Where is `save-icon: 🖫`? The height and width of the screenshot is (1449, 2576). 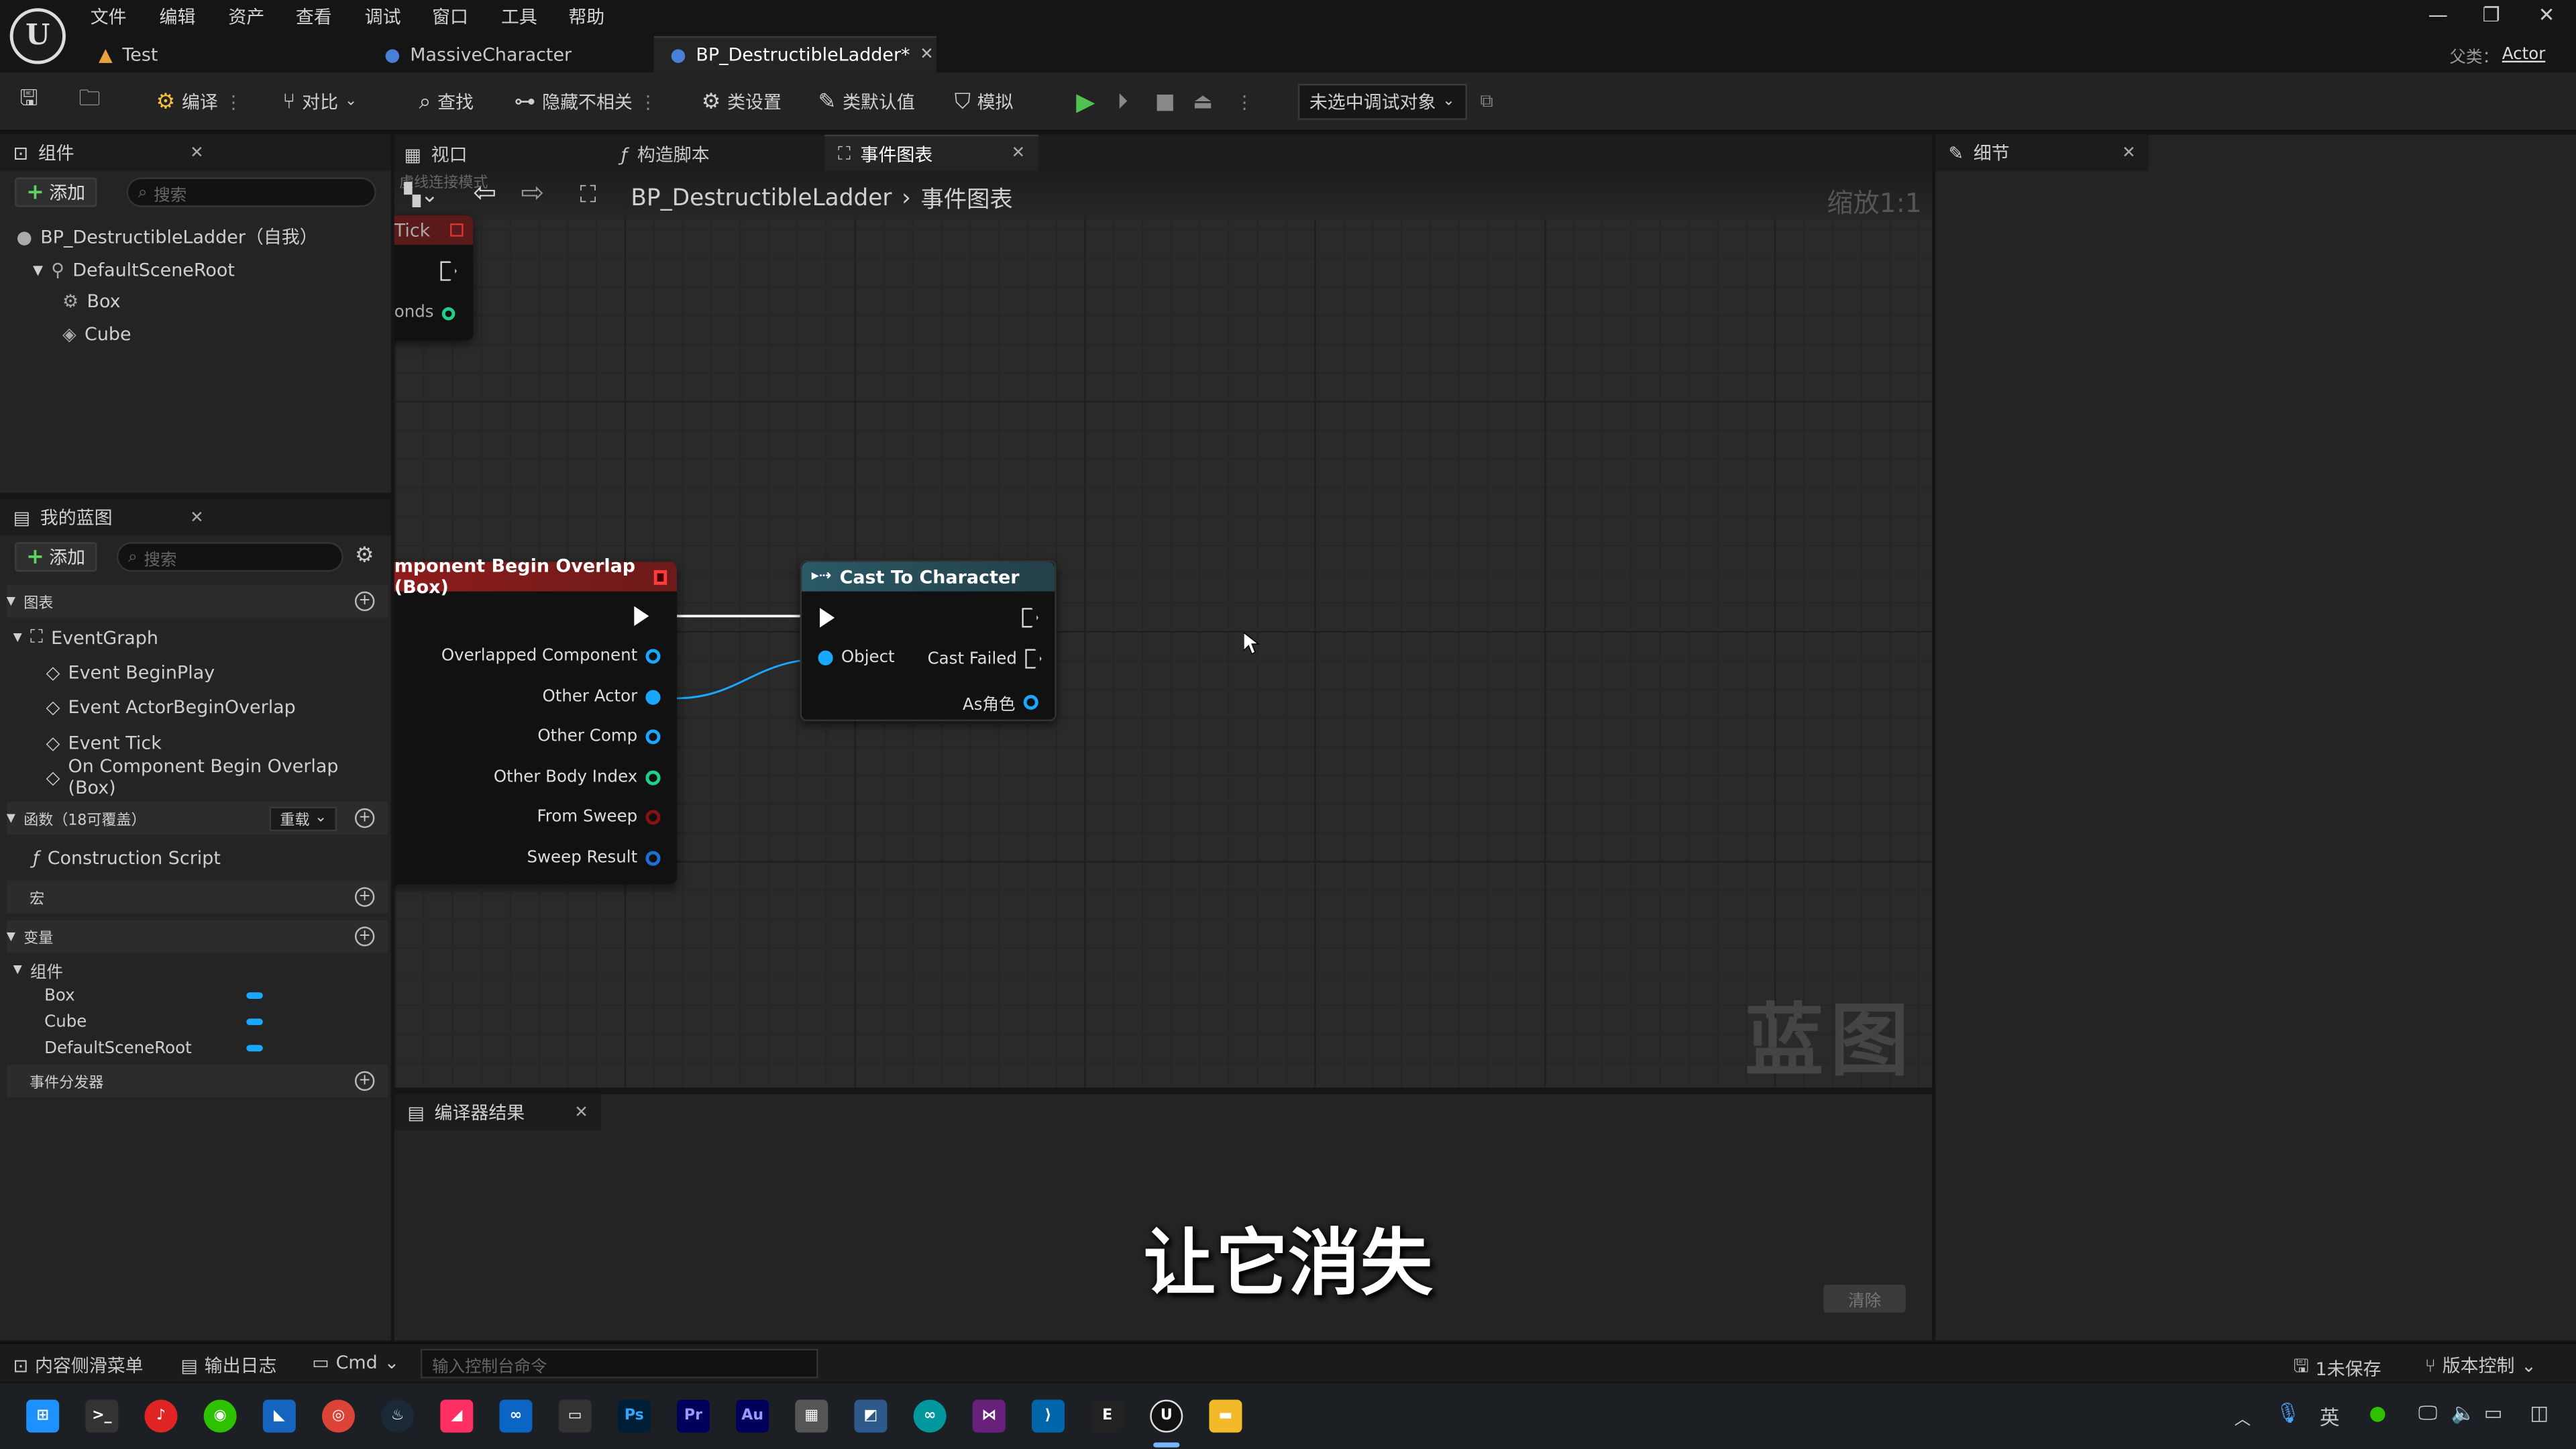
save-icon: 🖫 is located at coordinates (28, 101).